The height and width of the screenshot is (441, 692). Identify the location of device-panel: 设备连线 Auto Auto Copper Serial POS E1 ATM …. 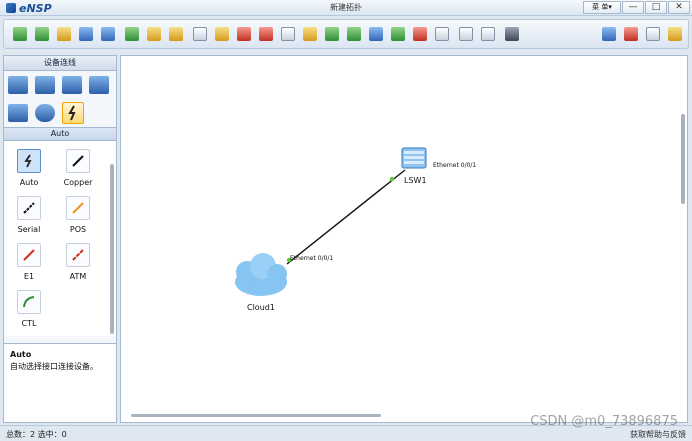
(60, 239).